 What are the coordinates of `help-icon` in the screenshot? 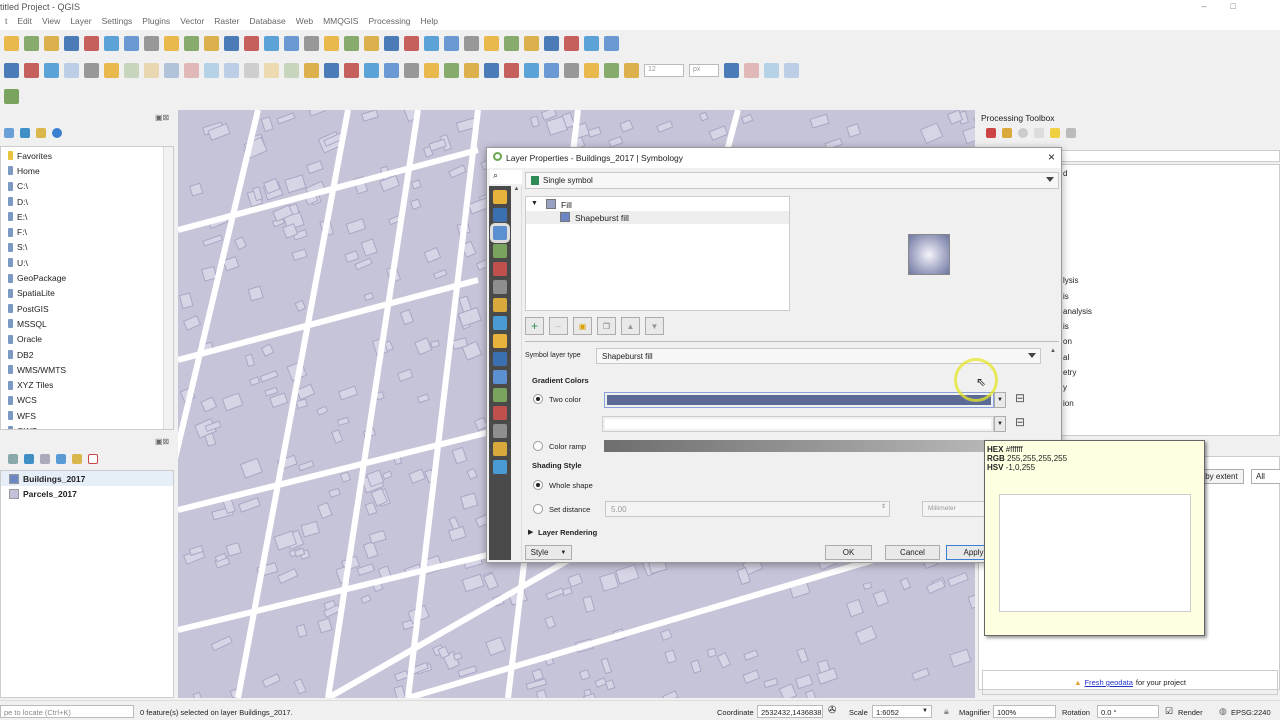 It's located at (571, 70).